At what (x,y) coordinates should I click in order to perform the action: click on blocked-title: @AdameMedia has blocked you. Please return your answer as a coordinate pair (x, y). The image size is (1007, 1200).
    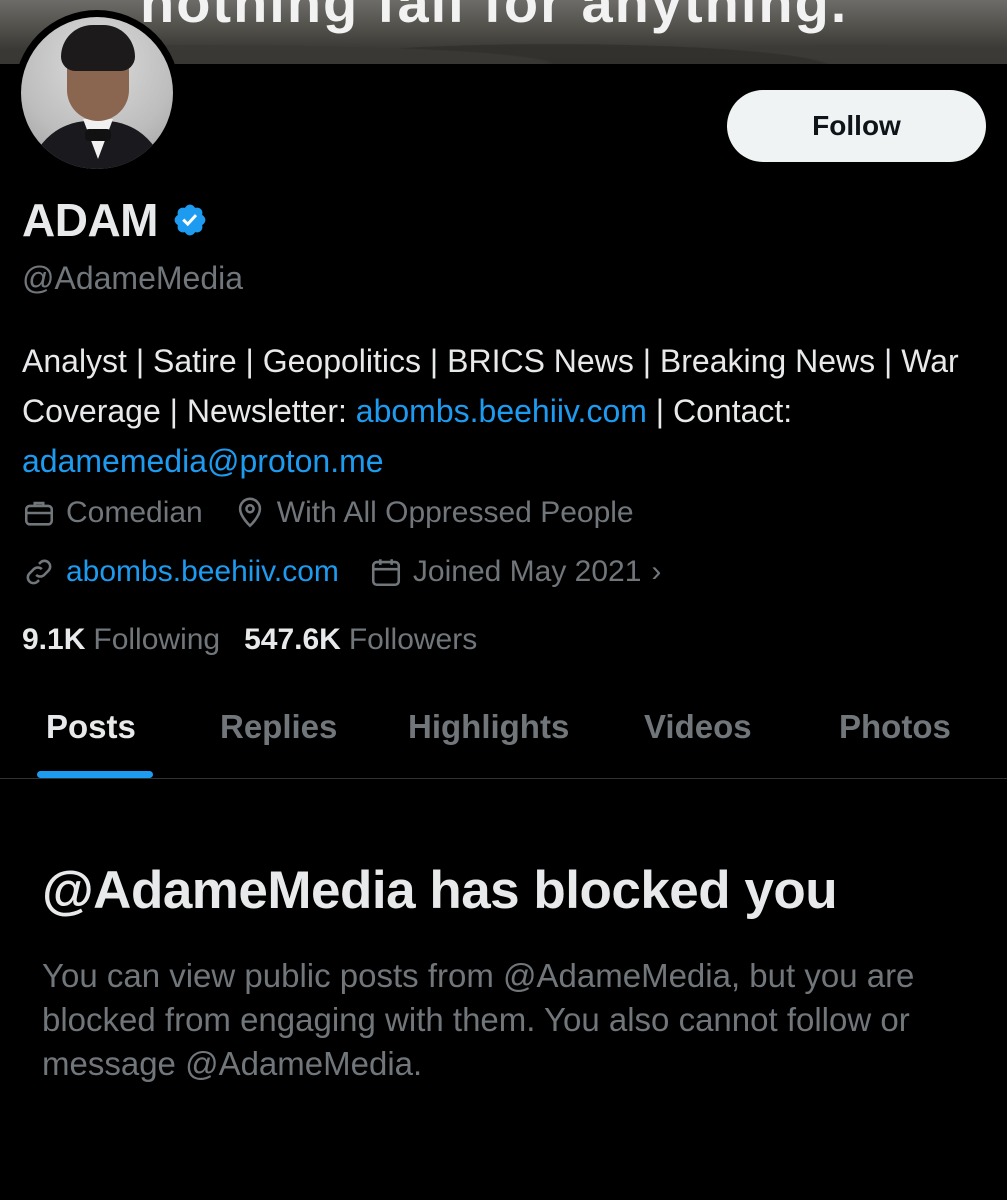
    Looking at the image, I should click on (440, 890).